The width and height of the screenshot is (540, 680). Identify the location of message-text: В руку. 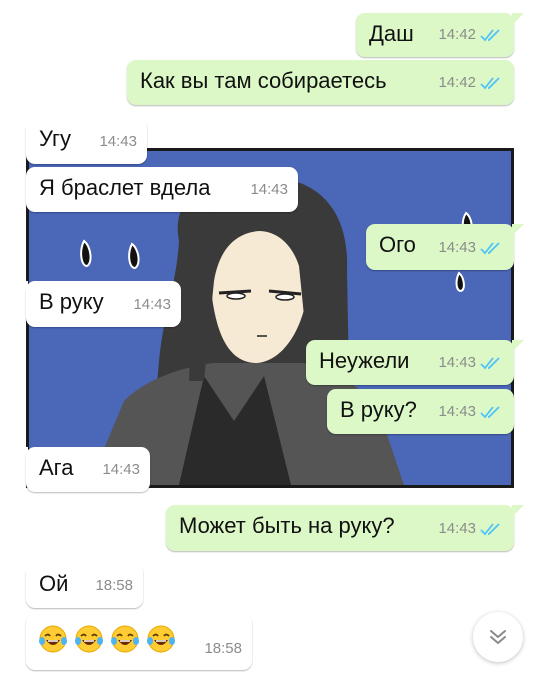
(71, 301).